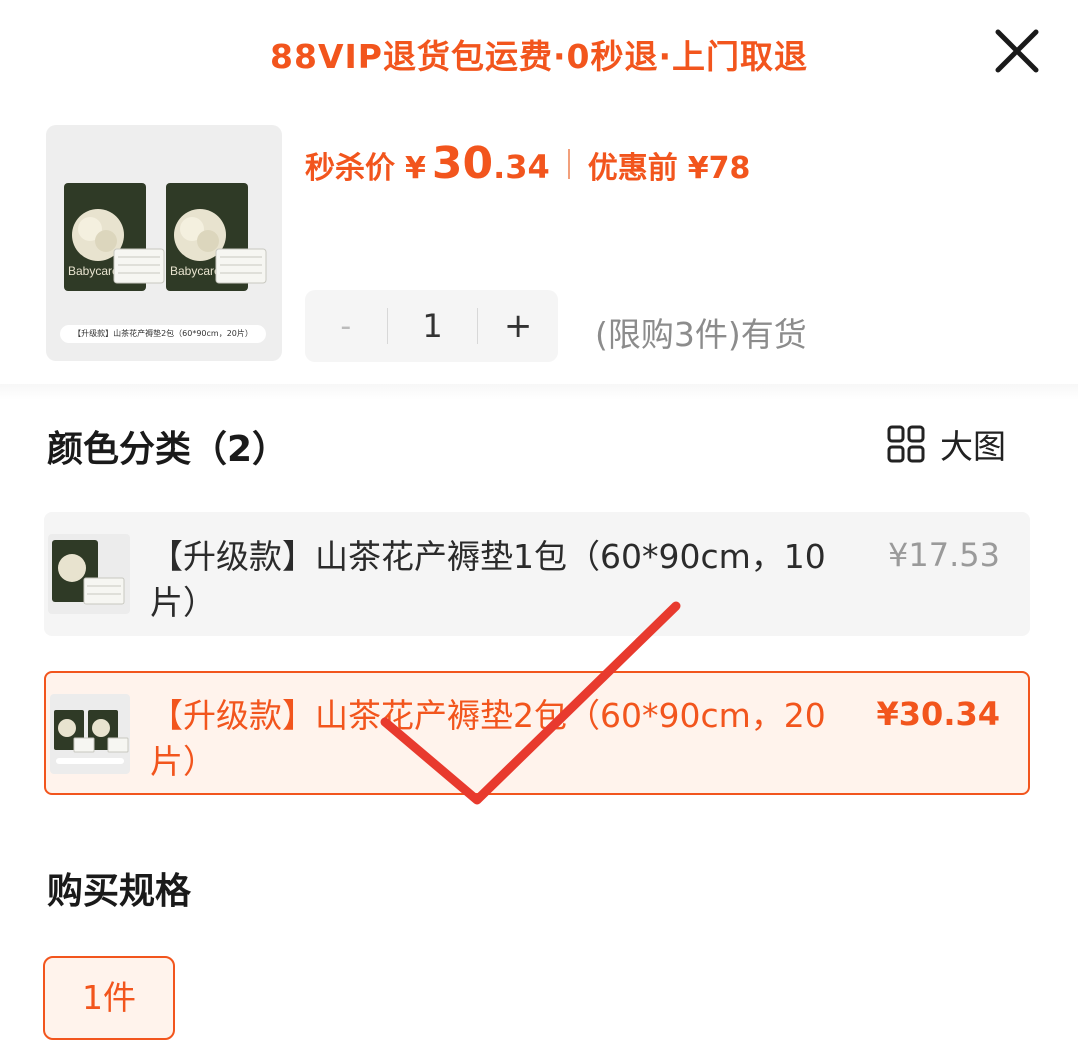 The width and height of the screenshot is (1078, 1051). I want to click on color-option-1pack: 【升级款】山茶花产褥垫1包（60*90cm，10片） ¥17.53, so click(537, 574).